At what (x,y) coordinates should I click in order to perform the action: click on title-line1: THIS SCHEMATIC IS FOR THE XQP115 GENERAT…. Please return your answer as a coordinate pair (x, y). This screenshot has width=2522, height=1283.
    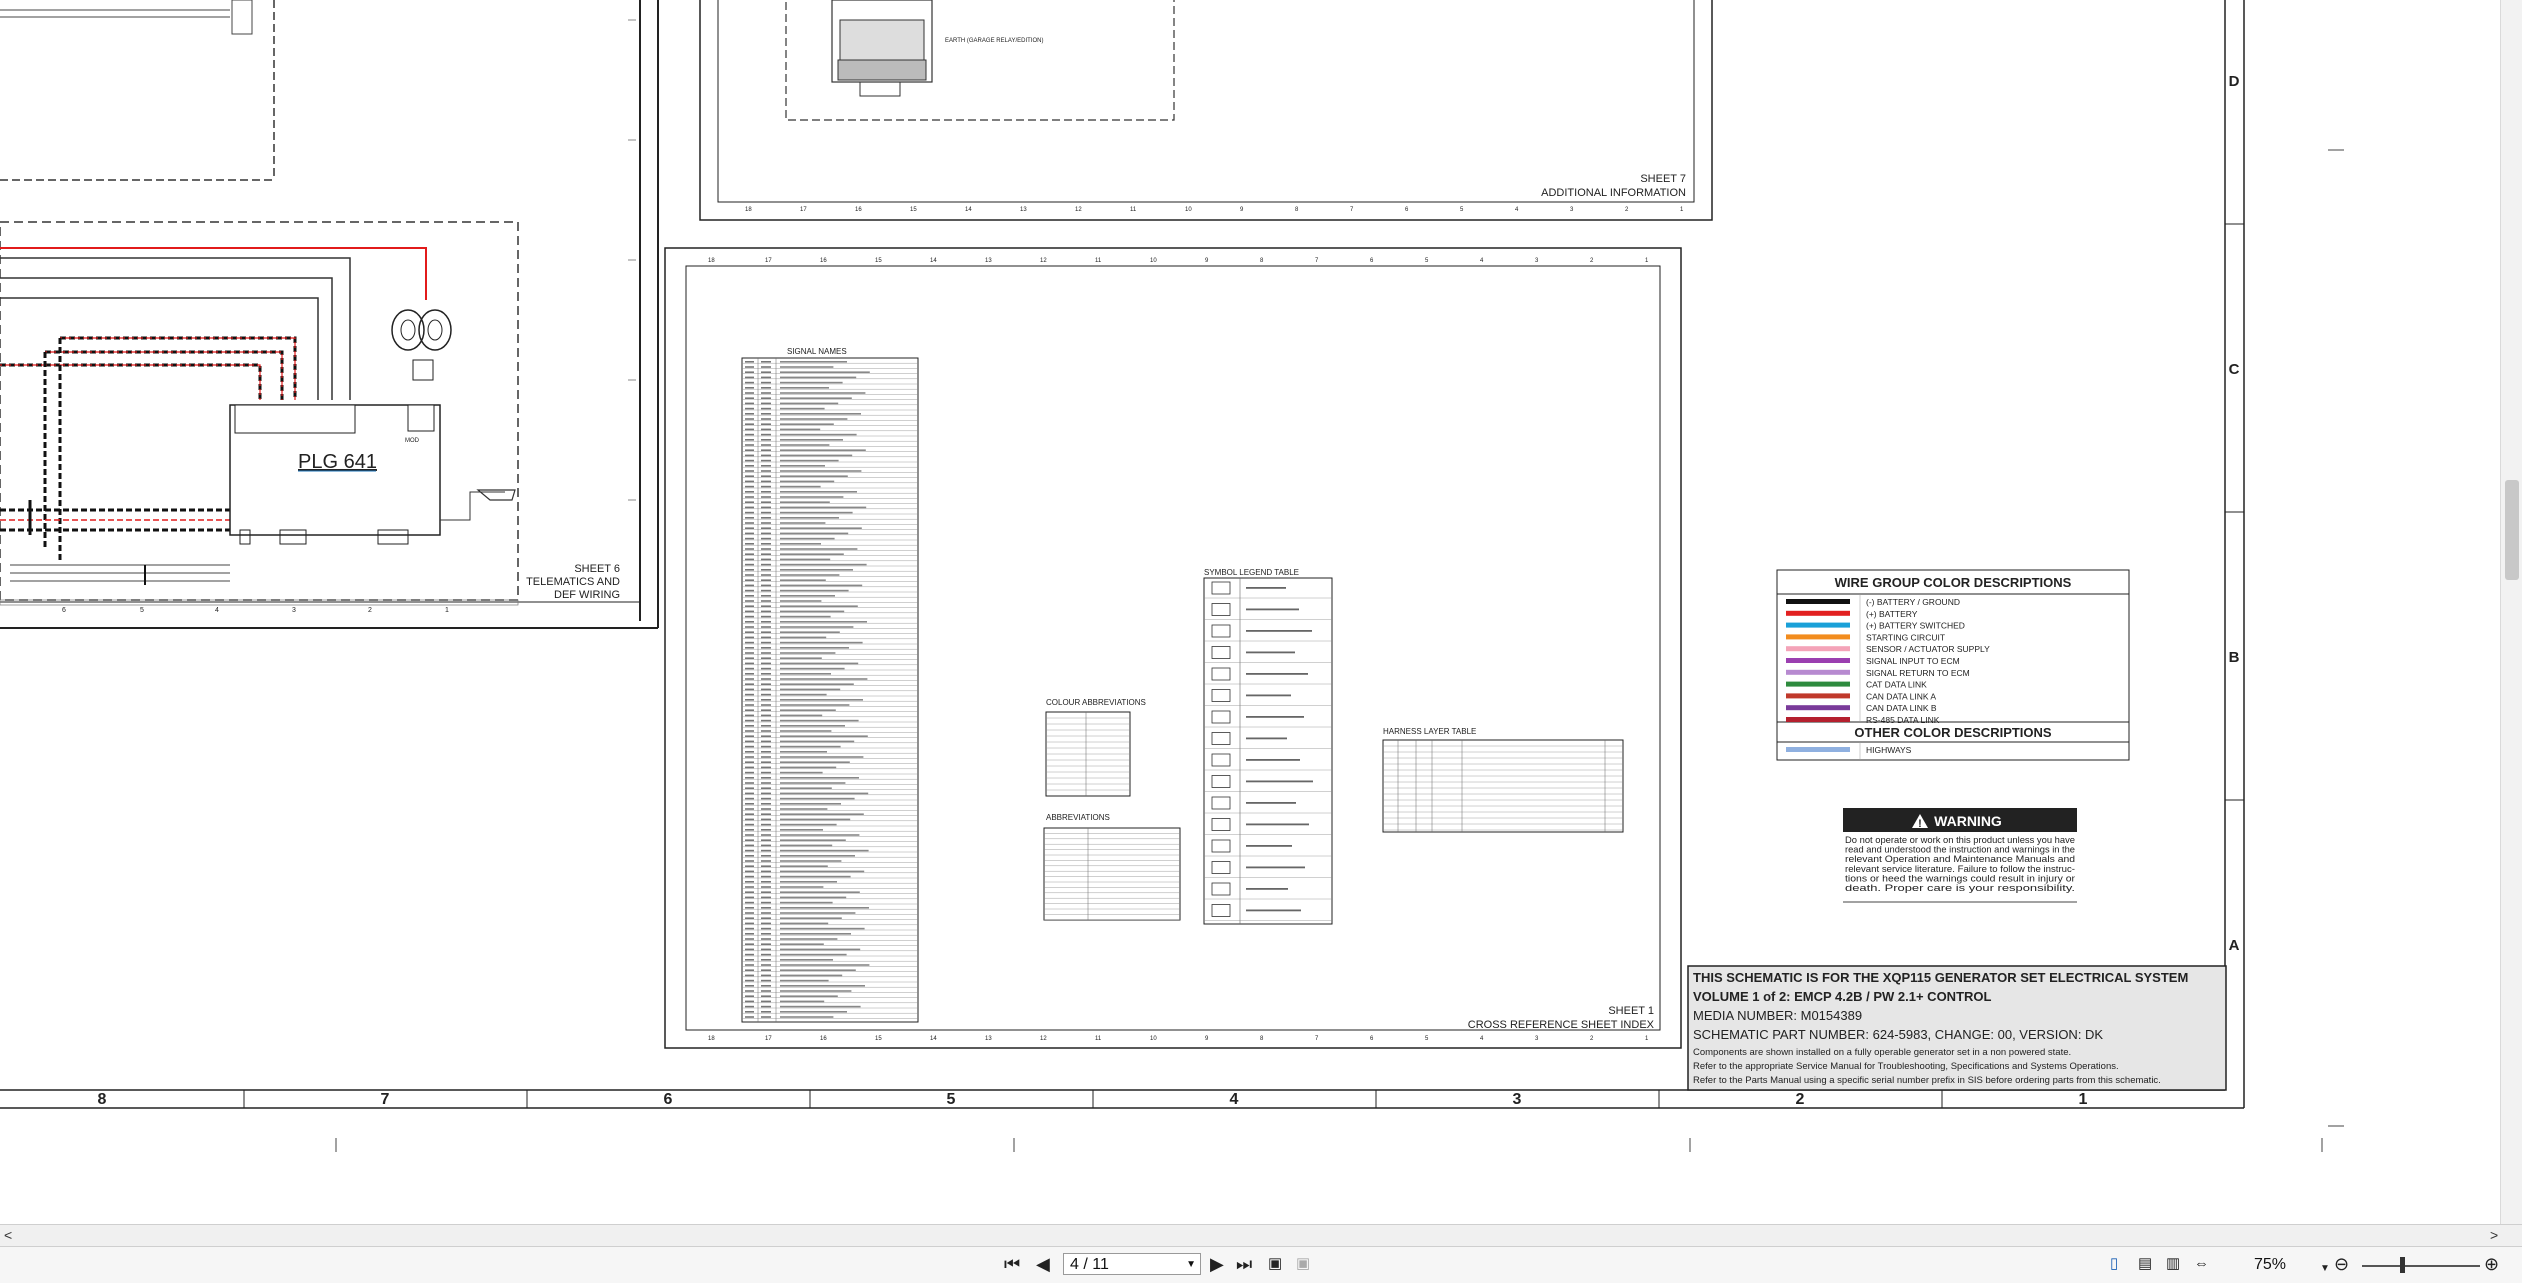
    Looking at the image, I should click on (1940, 977).